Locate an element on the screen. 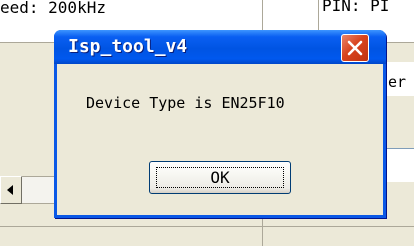  dialog-title: Isp_tool_v4 is located at coordinates (128, 46).